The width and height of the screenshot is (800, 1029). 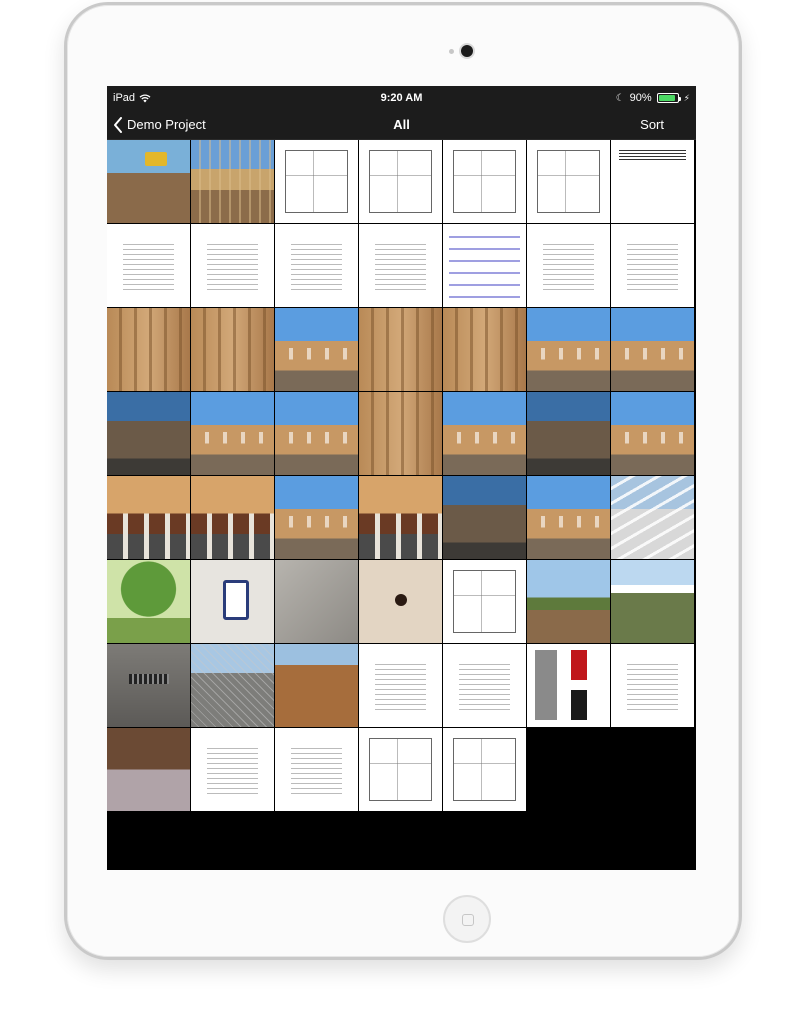 I want to click on thumbnail-samples, so click(x=568, y=685).